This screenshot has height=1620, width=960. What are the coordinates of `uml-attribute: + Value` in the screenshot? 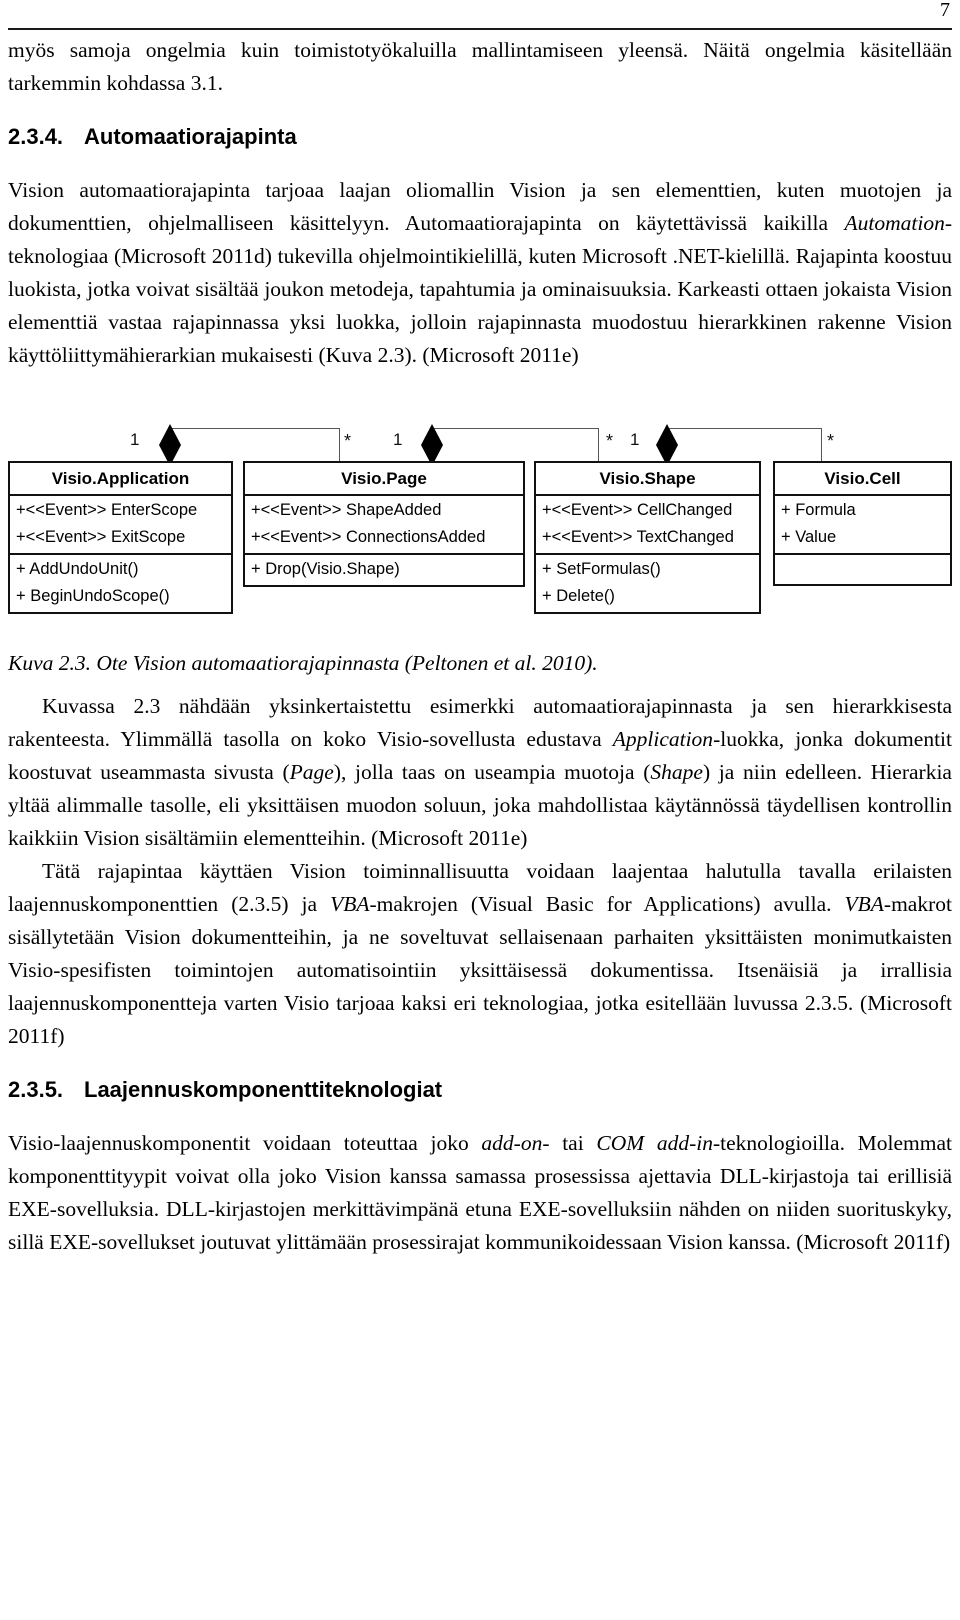 It's located at (809, 537).